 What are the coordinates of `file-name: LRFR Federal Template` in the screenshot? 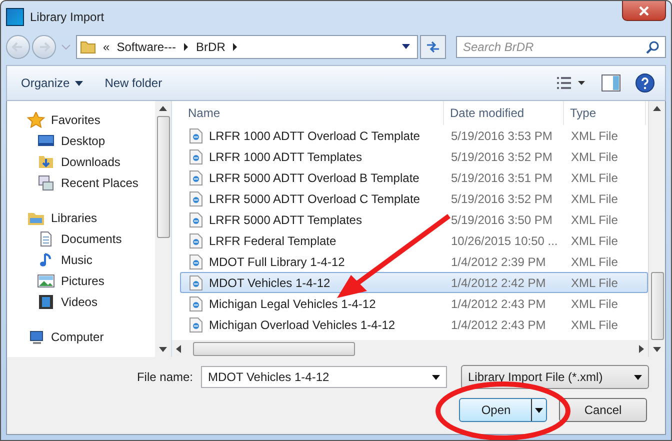 It's located at (272, 241).